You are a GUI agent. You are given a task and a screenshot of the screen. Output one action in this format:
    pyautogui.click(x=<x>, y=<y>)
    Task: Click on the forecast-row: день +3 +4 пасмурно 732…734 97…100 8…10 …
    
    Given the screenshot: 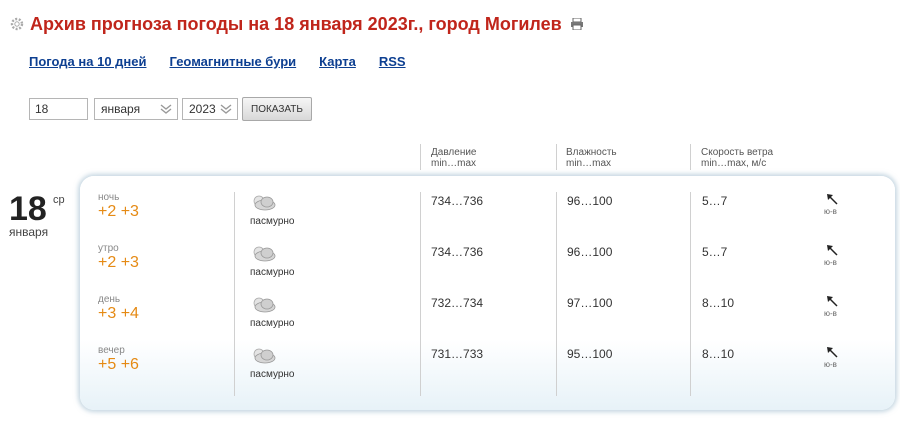 What is the action you would take?
    pyautogui.click(x=487, y=303)
    